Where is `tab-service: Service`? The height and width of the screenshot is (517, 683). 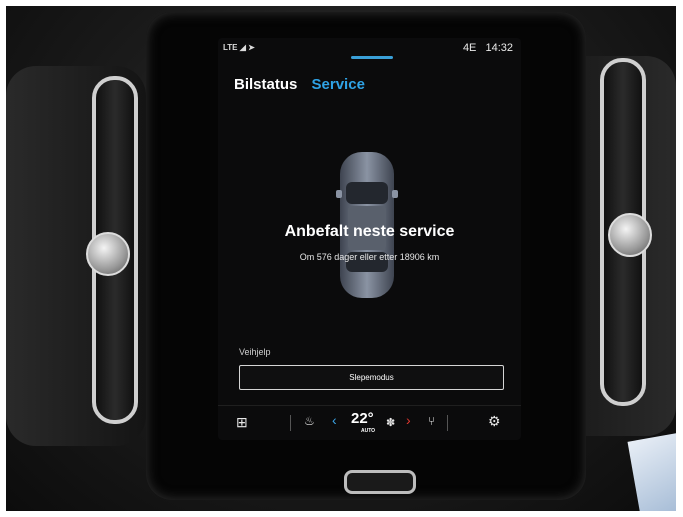 tab-service: Service is located at coordinates (338, 84).